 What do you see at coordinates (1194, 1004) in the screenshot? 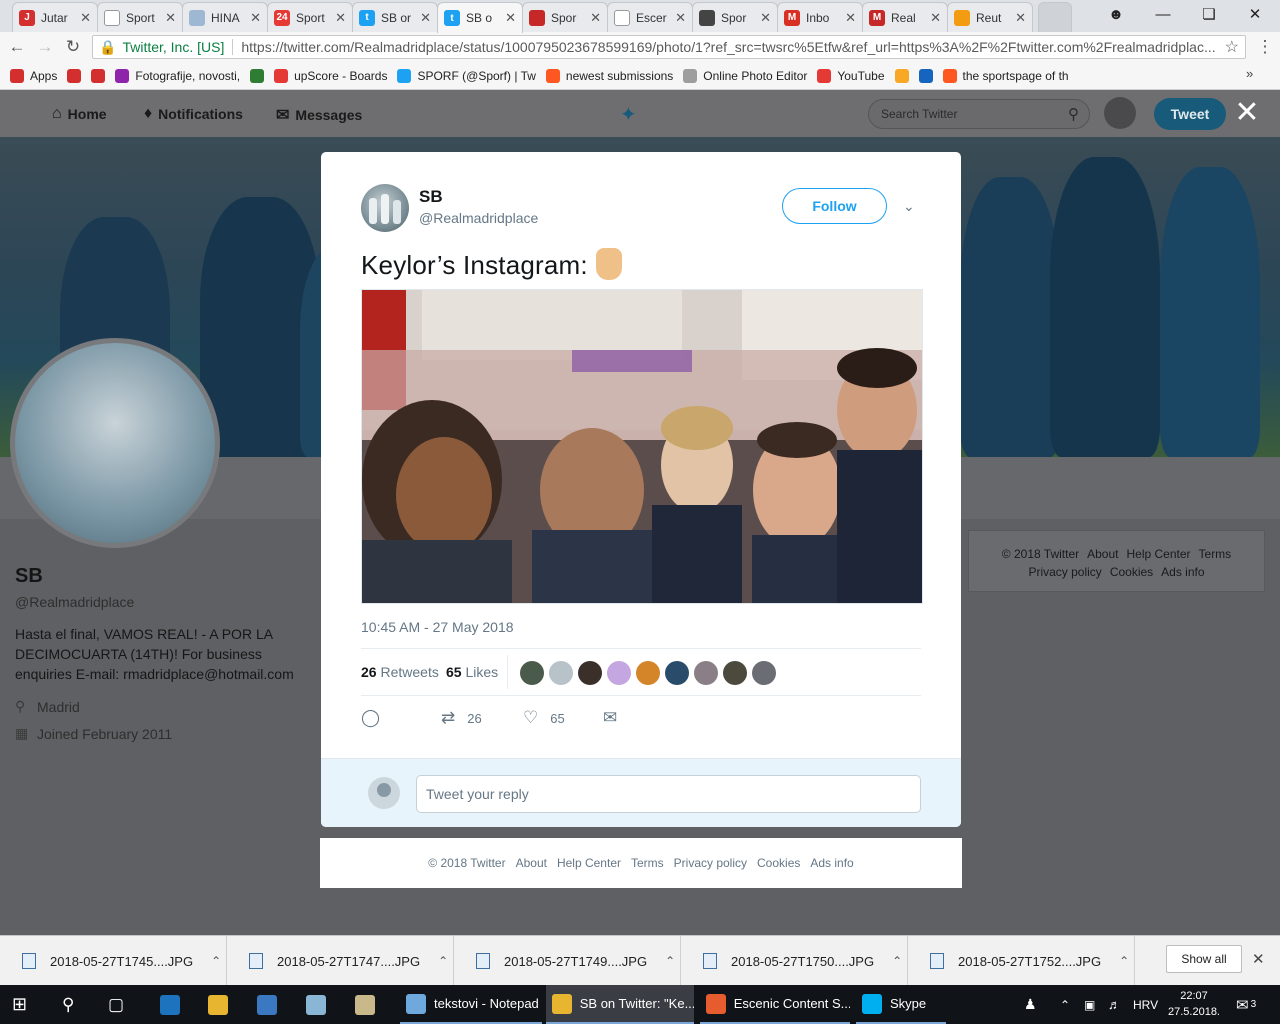
I see `clock: 22:07 27.5.2018.` at bounding box center [1194, 1004].